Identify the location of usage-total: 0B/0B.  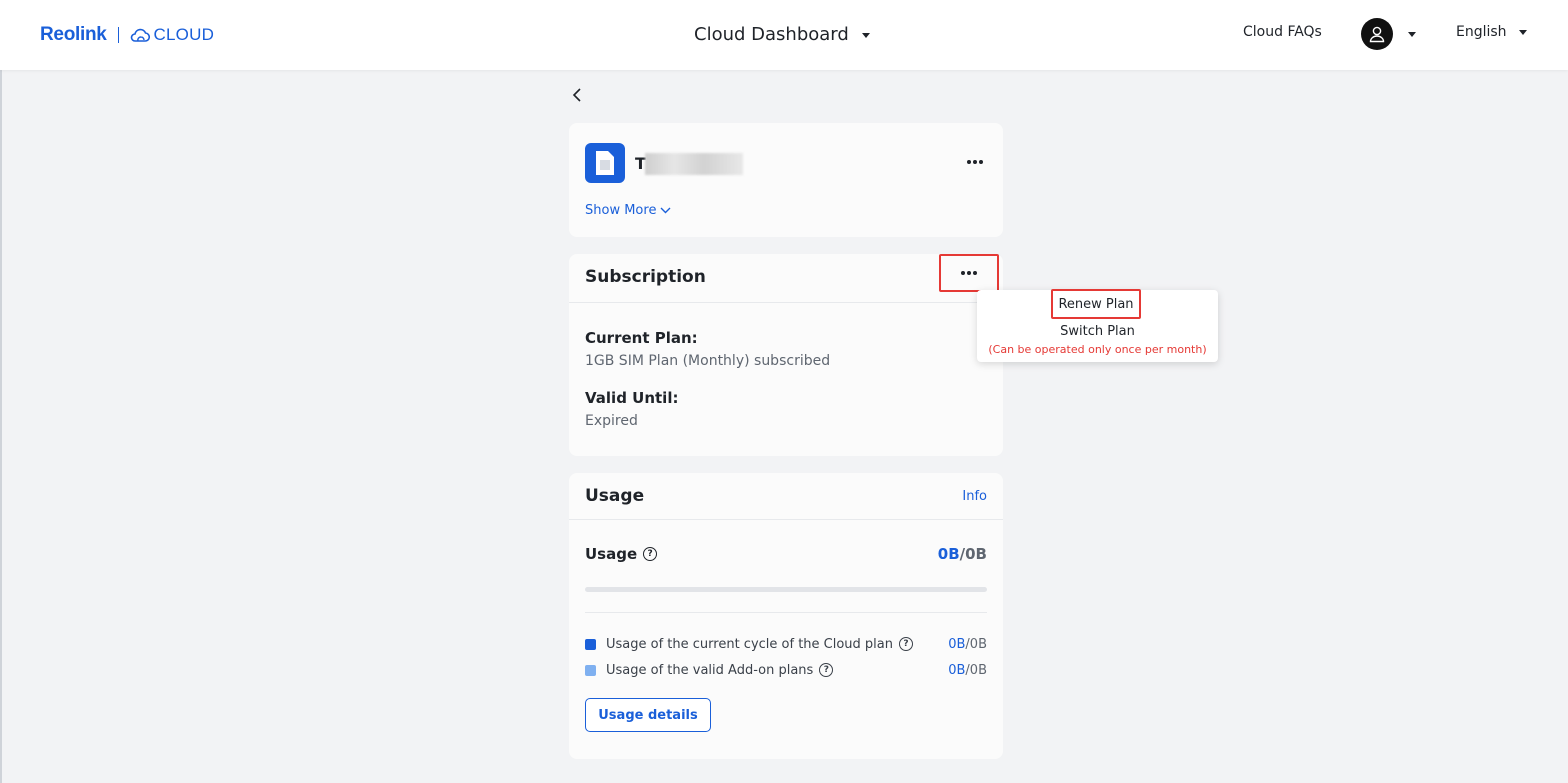
(962, 554).